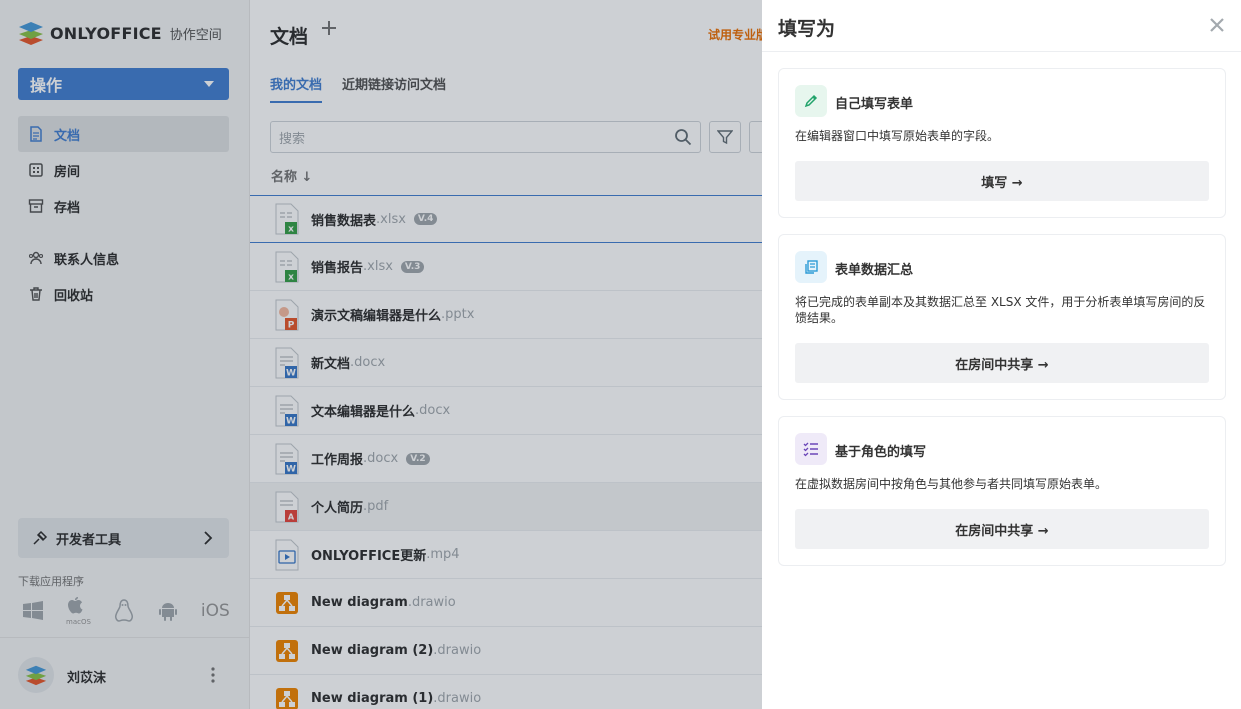 This screenshot has width=1241, height=709. Describe the element at coordinates (897, 136) in the screenshot. I see `card-description: 在编辑器窗口中填写原始表单的字段。` at that location.